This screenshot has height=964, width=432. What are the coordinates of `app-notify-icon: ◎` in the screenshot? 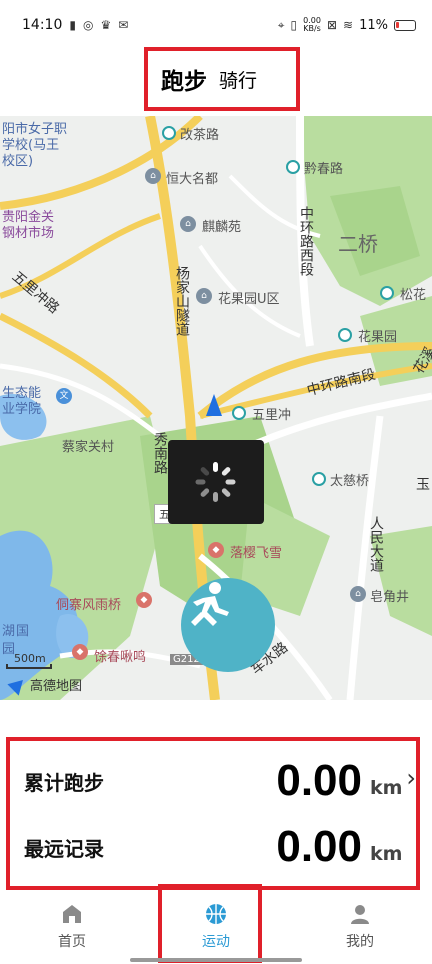 It's located at (88, 25).